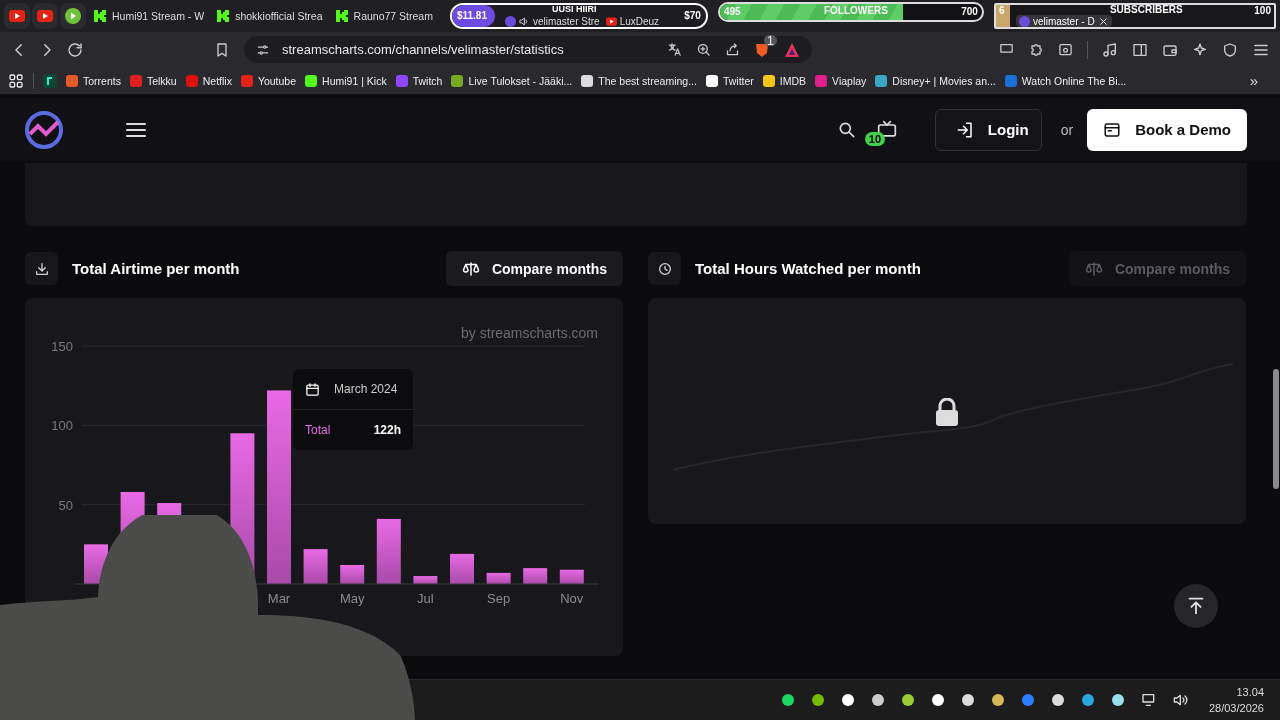 Image resolution: width=1280 pixels, height=720 pixels. I want to click on browser-tab: Rauno77 Stream, so click(383, 16).